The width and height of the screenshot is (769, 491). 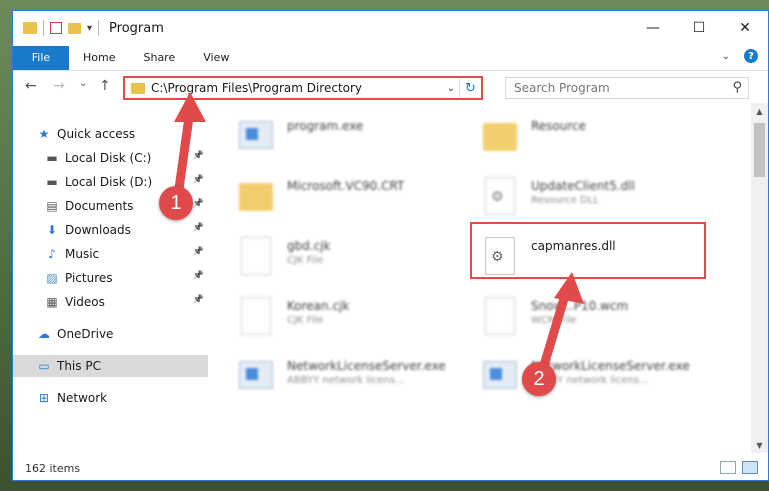 I want to click on file-item: ⚙ UpdateClient5.dll Resource DLL, so click(x=596, y=201).